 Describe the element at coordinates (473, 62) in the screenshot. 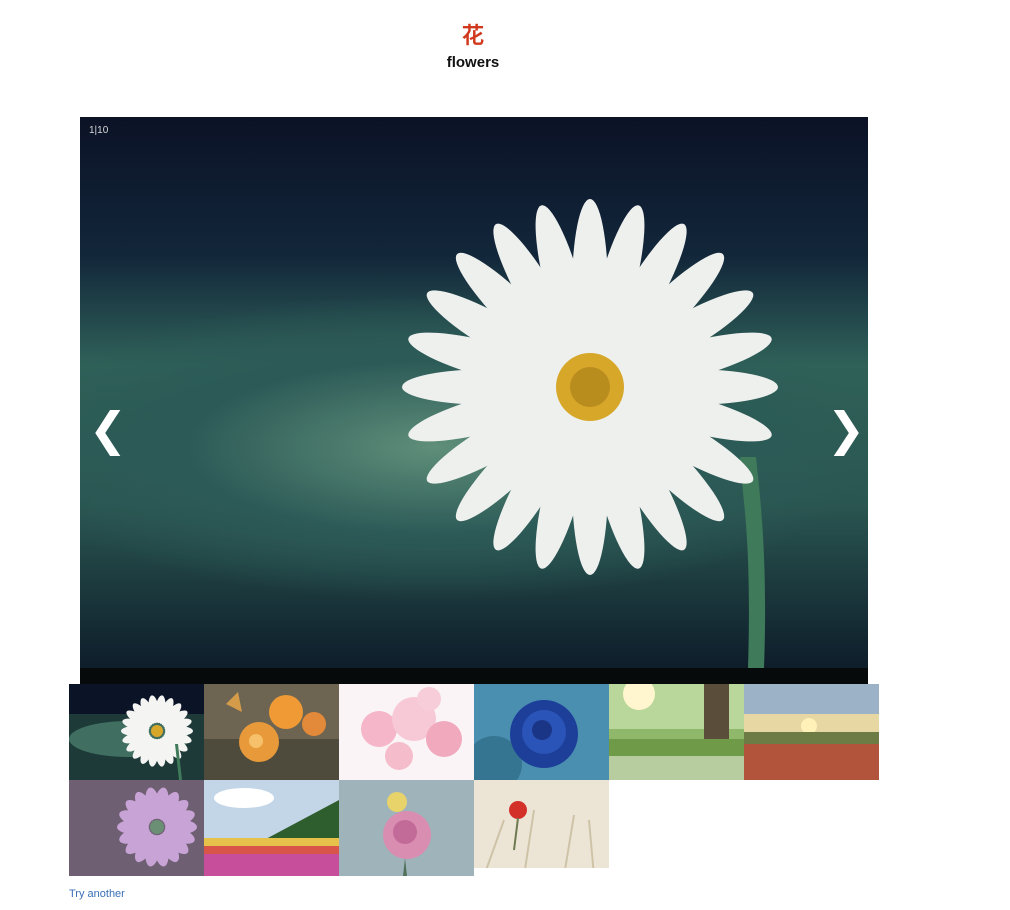

I see `title-word: flowers` at that location.